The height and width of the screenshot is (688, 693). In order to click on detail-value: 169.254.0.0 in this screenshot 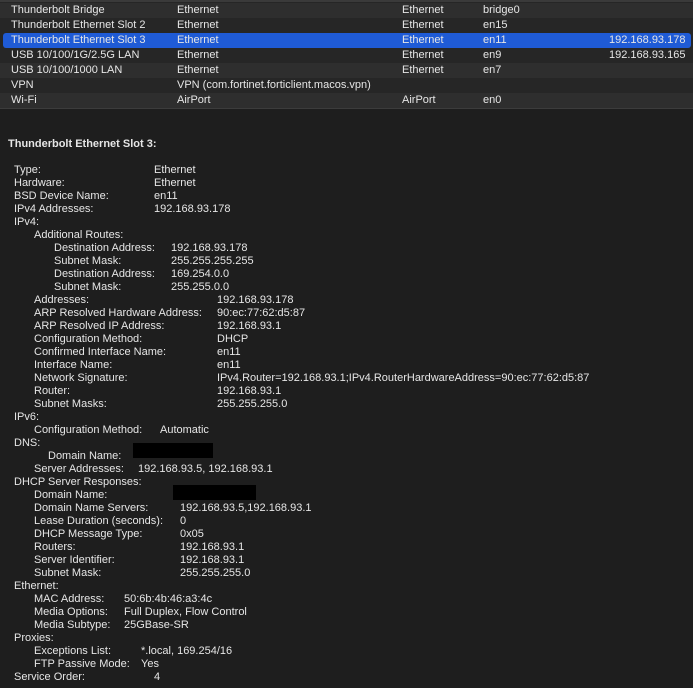, I will do `click(200, 274)`.